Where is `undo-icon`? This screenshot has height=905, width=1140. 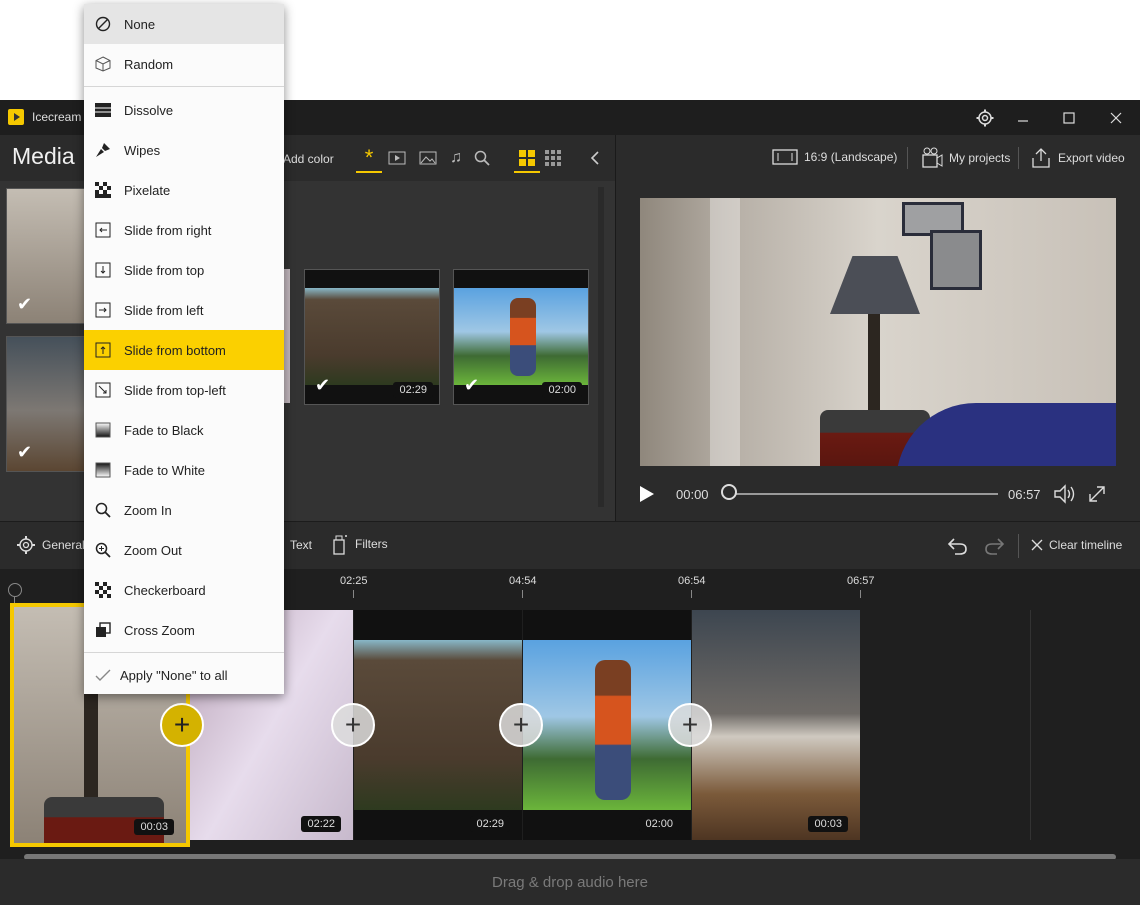 undo-icon is located at coordinates (957, 546).